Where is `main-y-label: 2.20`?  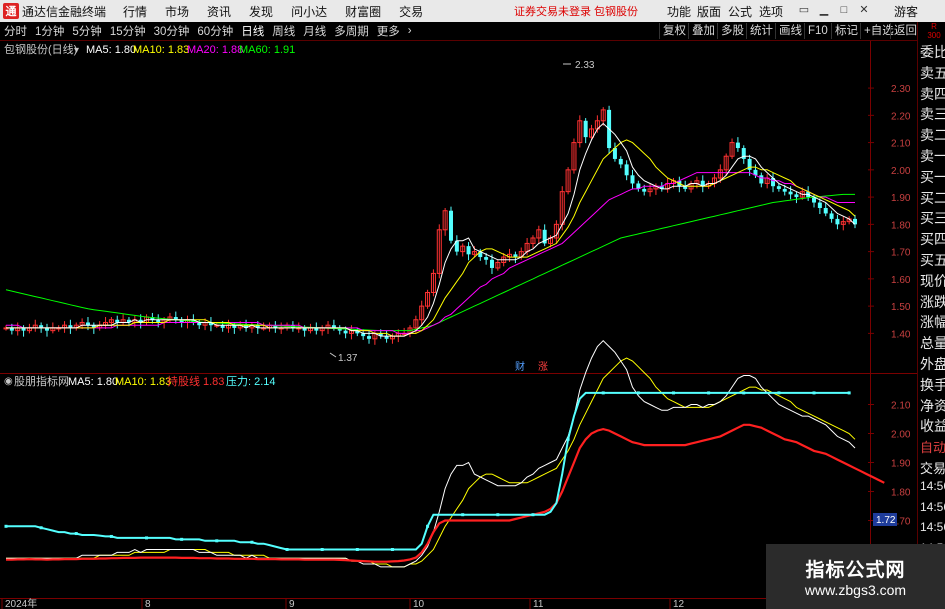
main-y-label: 2.20 is located at coordinates (901, 116).